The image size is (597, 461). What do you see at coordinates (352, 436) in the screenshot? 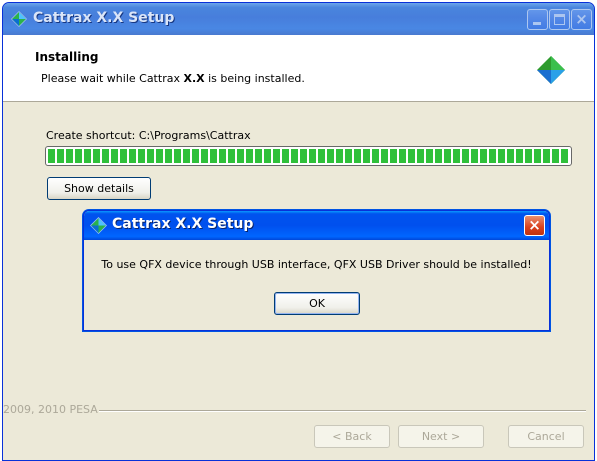
I see `back-button: < Back` at bounding box center [352, 436].